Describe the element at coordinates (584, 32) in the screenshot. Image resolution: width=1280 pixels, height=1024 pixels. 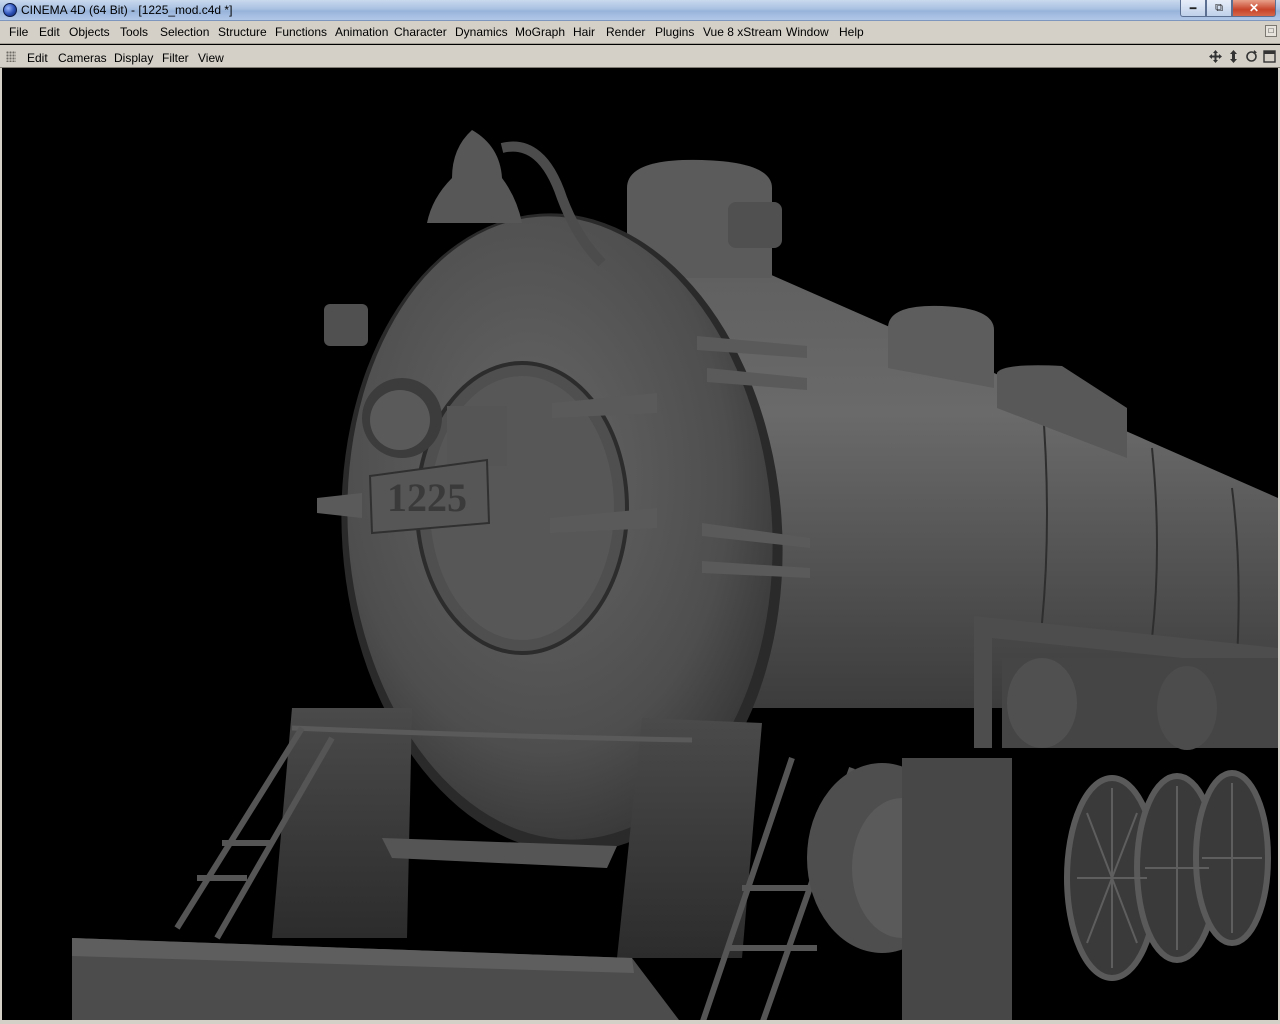
I see `menu-hair: Hair` at that location.